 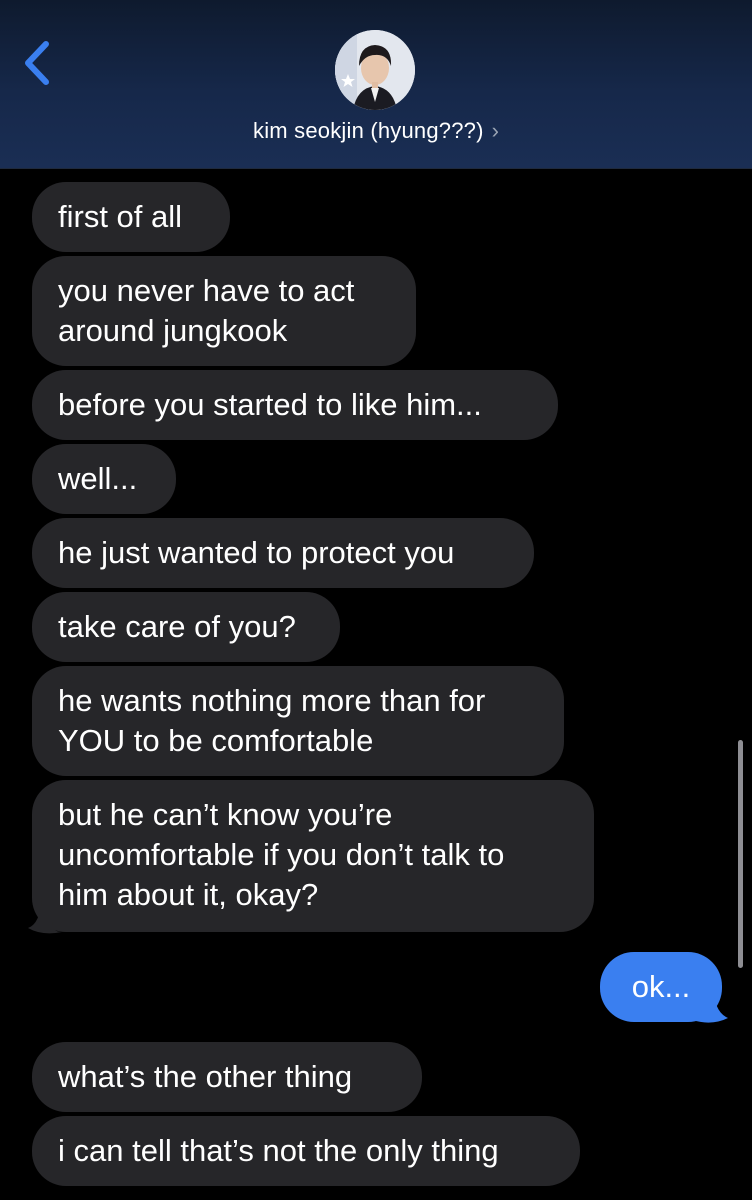 What do you see at coordinates (495, 130) in the screenshot?
I see `chevron-right-icon: ›` at bounding box center [495, 130].